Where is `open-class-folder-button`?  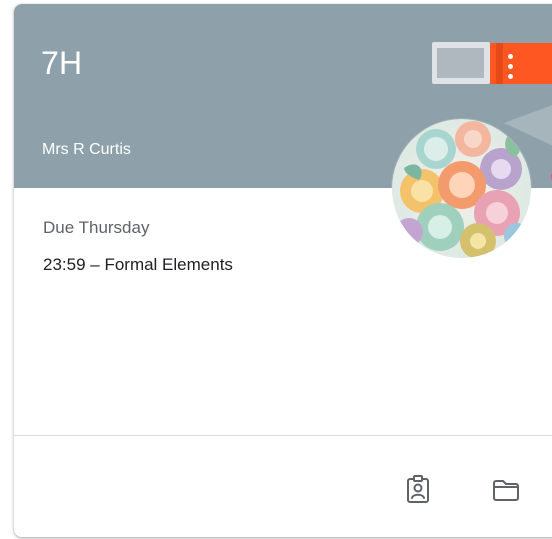
open-class-folder-button is located at coordinates (506, 490).